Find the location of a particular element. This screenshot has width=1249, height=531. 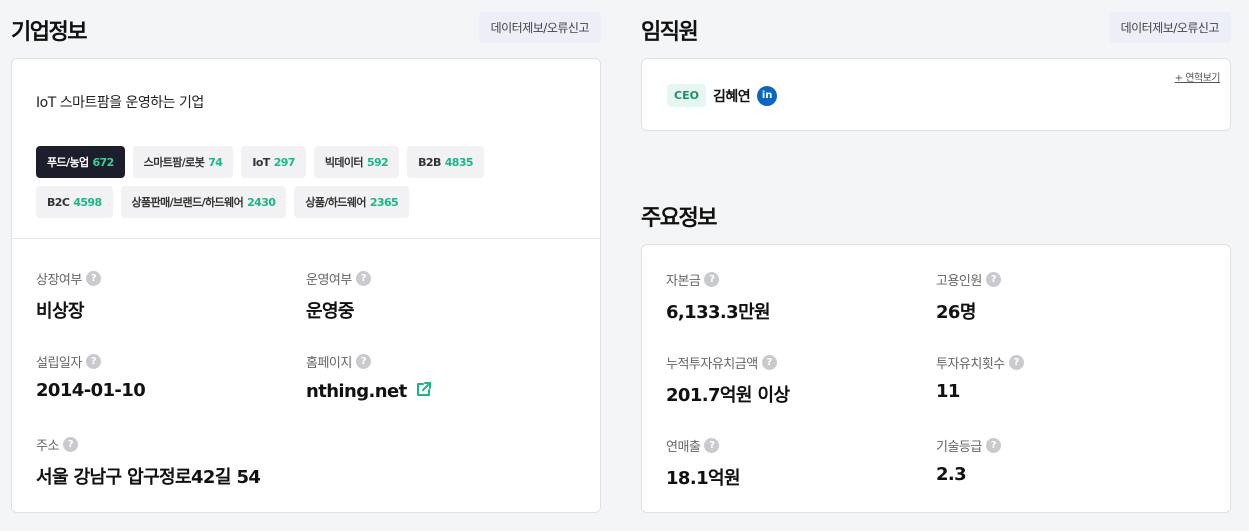

capital: 자본금 ? 6,133.3만원 is located at coordinates (801, 311).